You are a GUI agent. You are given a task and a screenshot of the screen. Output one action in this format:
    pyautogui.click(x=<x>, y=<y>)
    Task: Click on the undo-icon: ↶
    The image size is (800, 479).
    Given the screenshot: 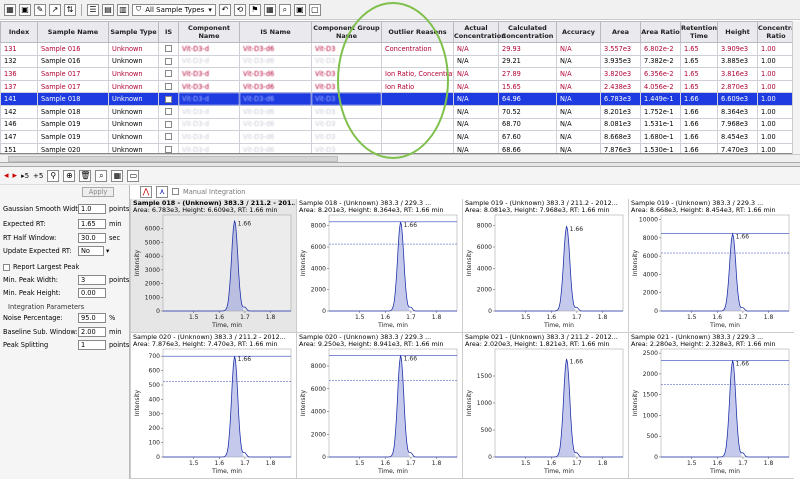 What is the action you would take?
    pyautogui.click(x=224, y=9)
    